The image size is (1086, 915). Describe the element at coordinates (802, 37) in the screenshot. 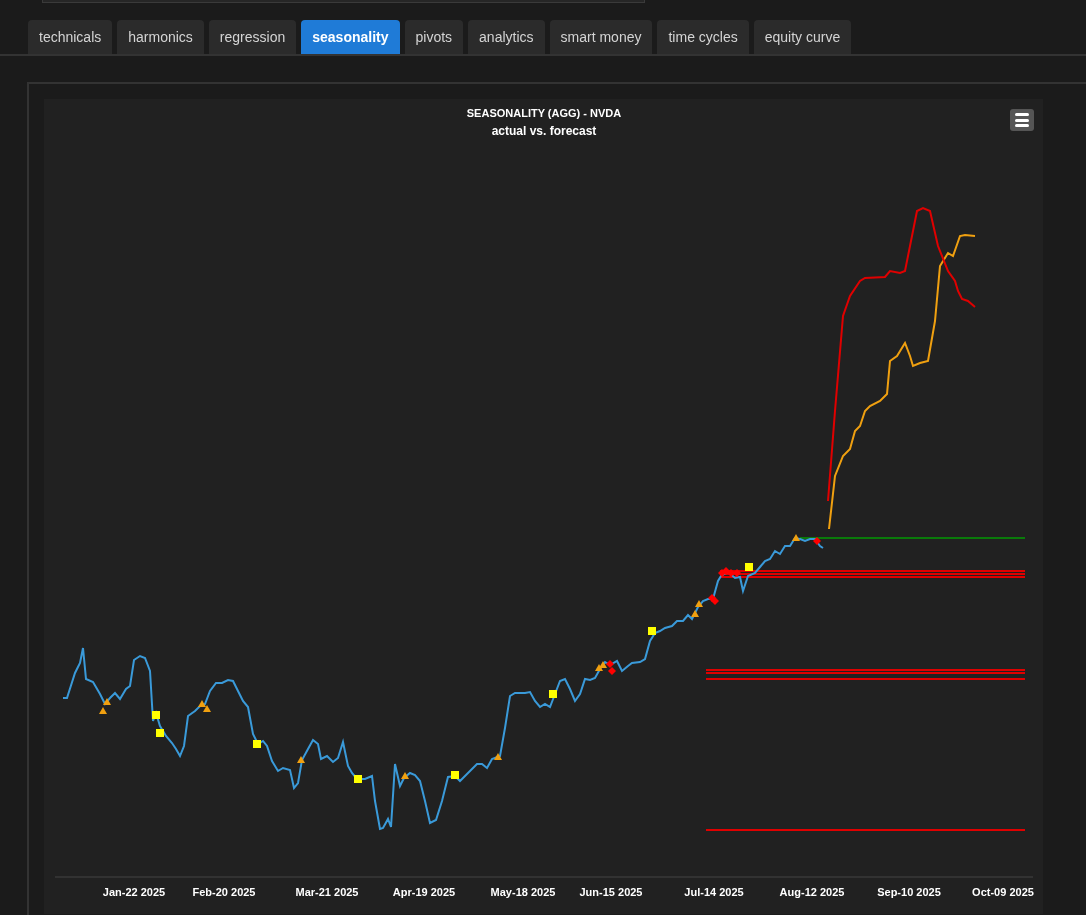

I see `tab: equity curve` at that location.